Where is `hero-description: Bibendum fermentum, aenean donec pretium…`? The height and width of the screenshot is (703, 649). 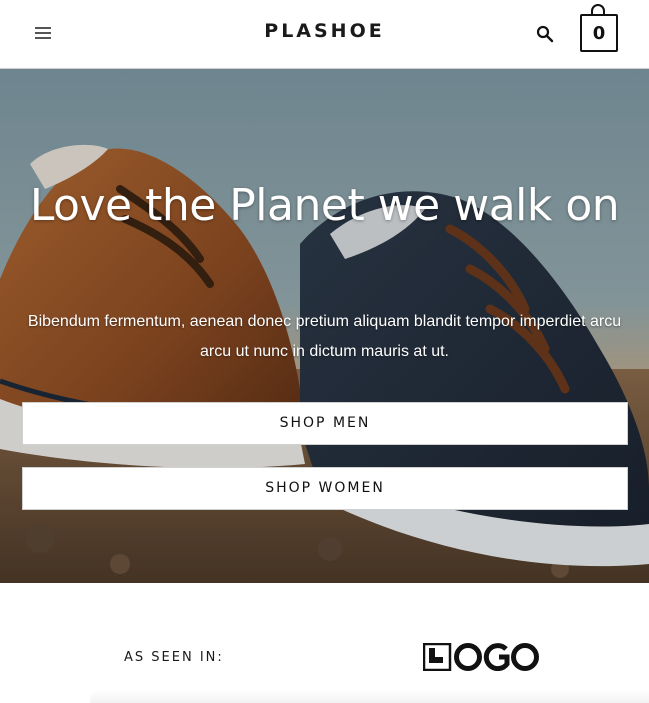
hero-description: Bibendum fermentum, aenean donec pretium… is located at coordinates (324, 336).